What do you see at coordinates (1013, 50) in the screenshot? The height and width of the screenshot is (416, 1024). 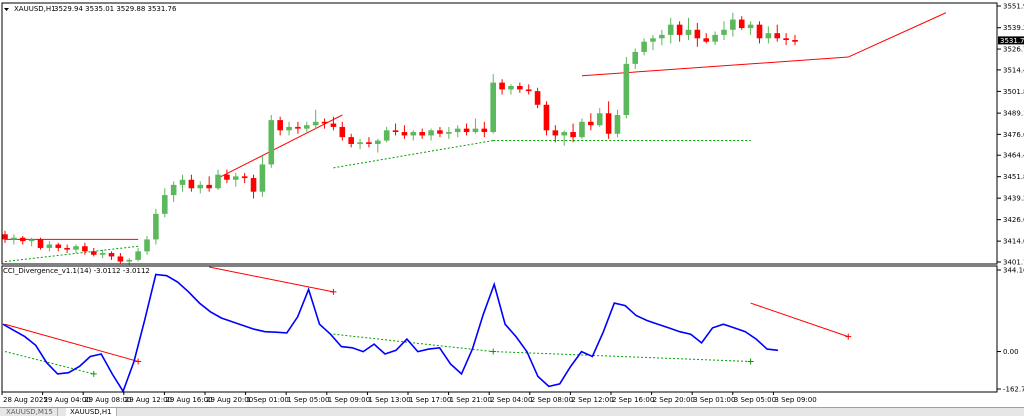 I see `price-tick-label: 3526.70` at bounding box center [1013, 50].